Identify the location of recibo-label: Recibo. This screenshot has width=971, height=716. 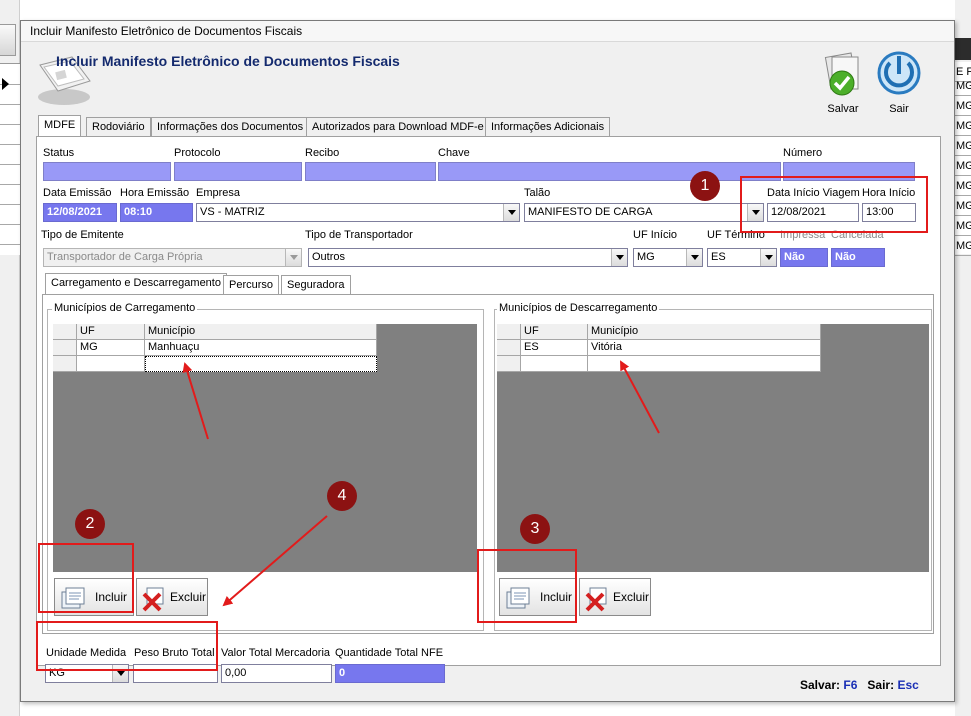
(322, 153).